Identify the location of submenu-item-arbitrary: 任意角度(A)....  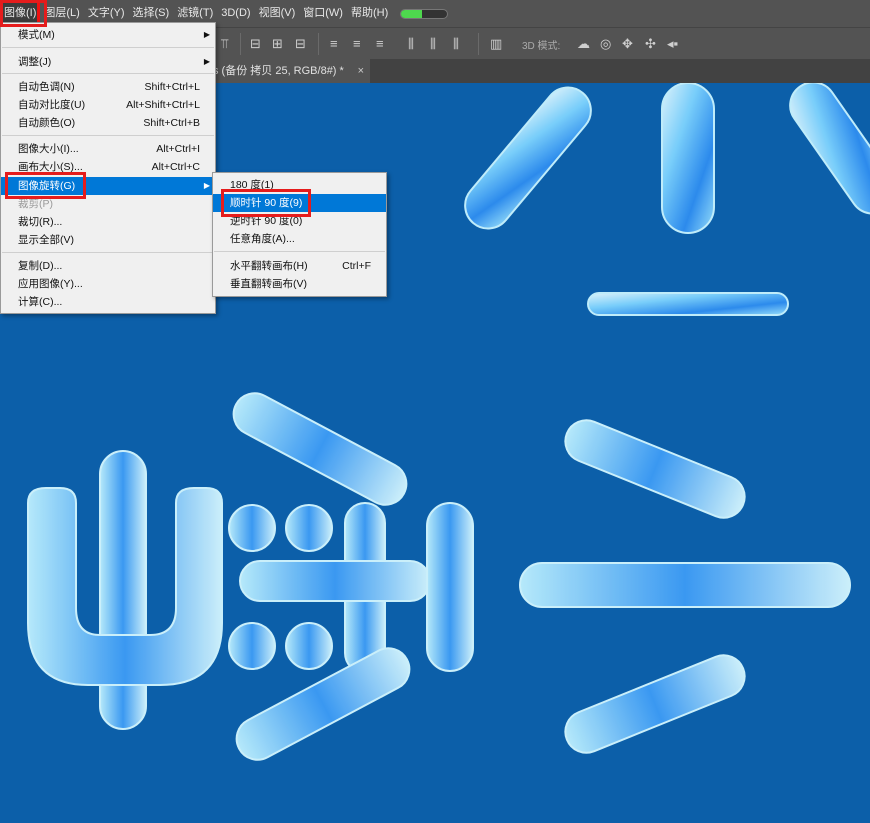
(299, 239).